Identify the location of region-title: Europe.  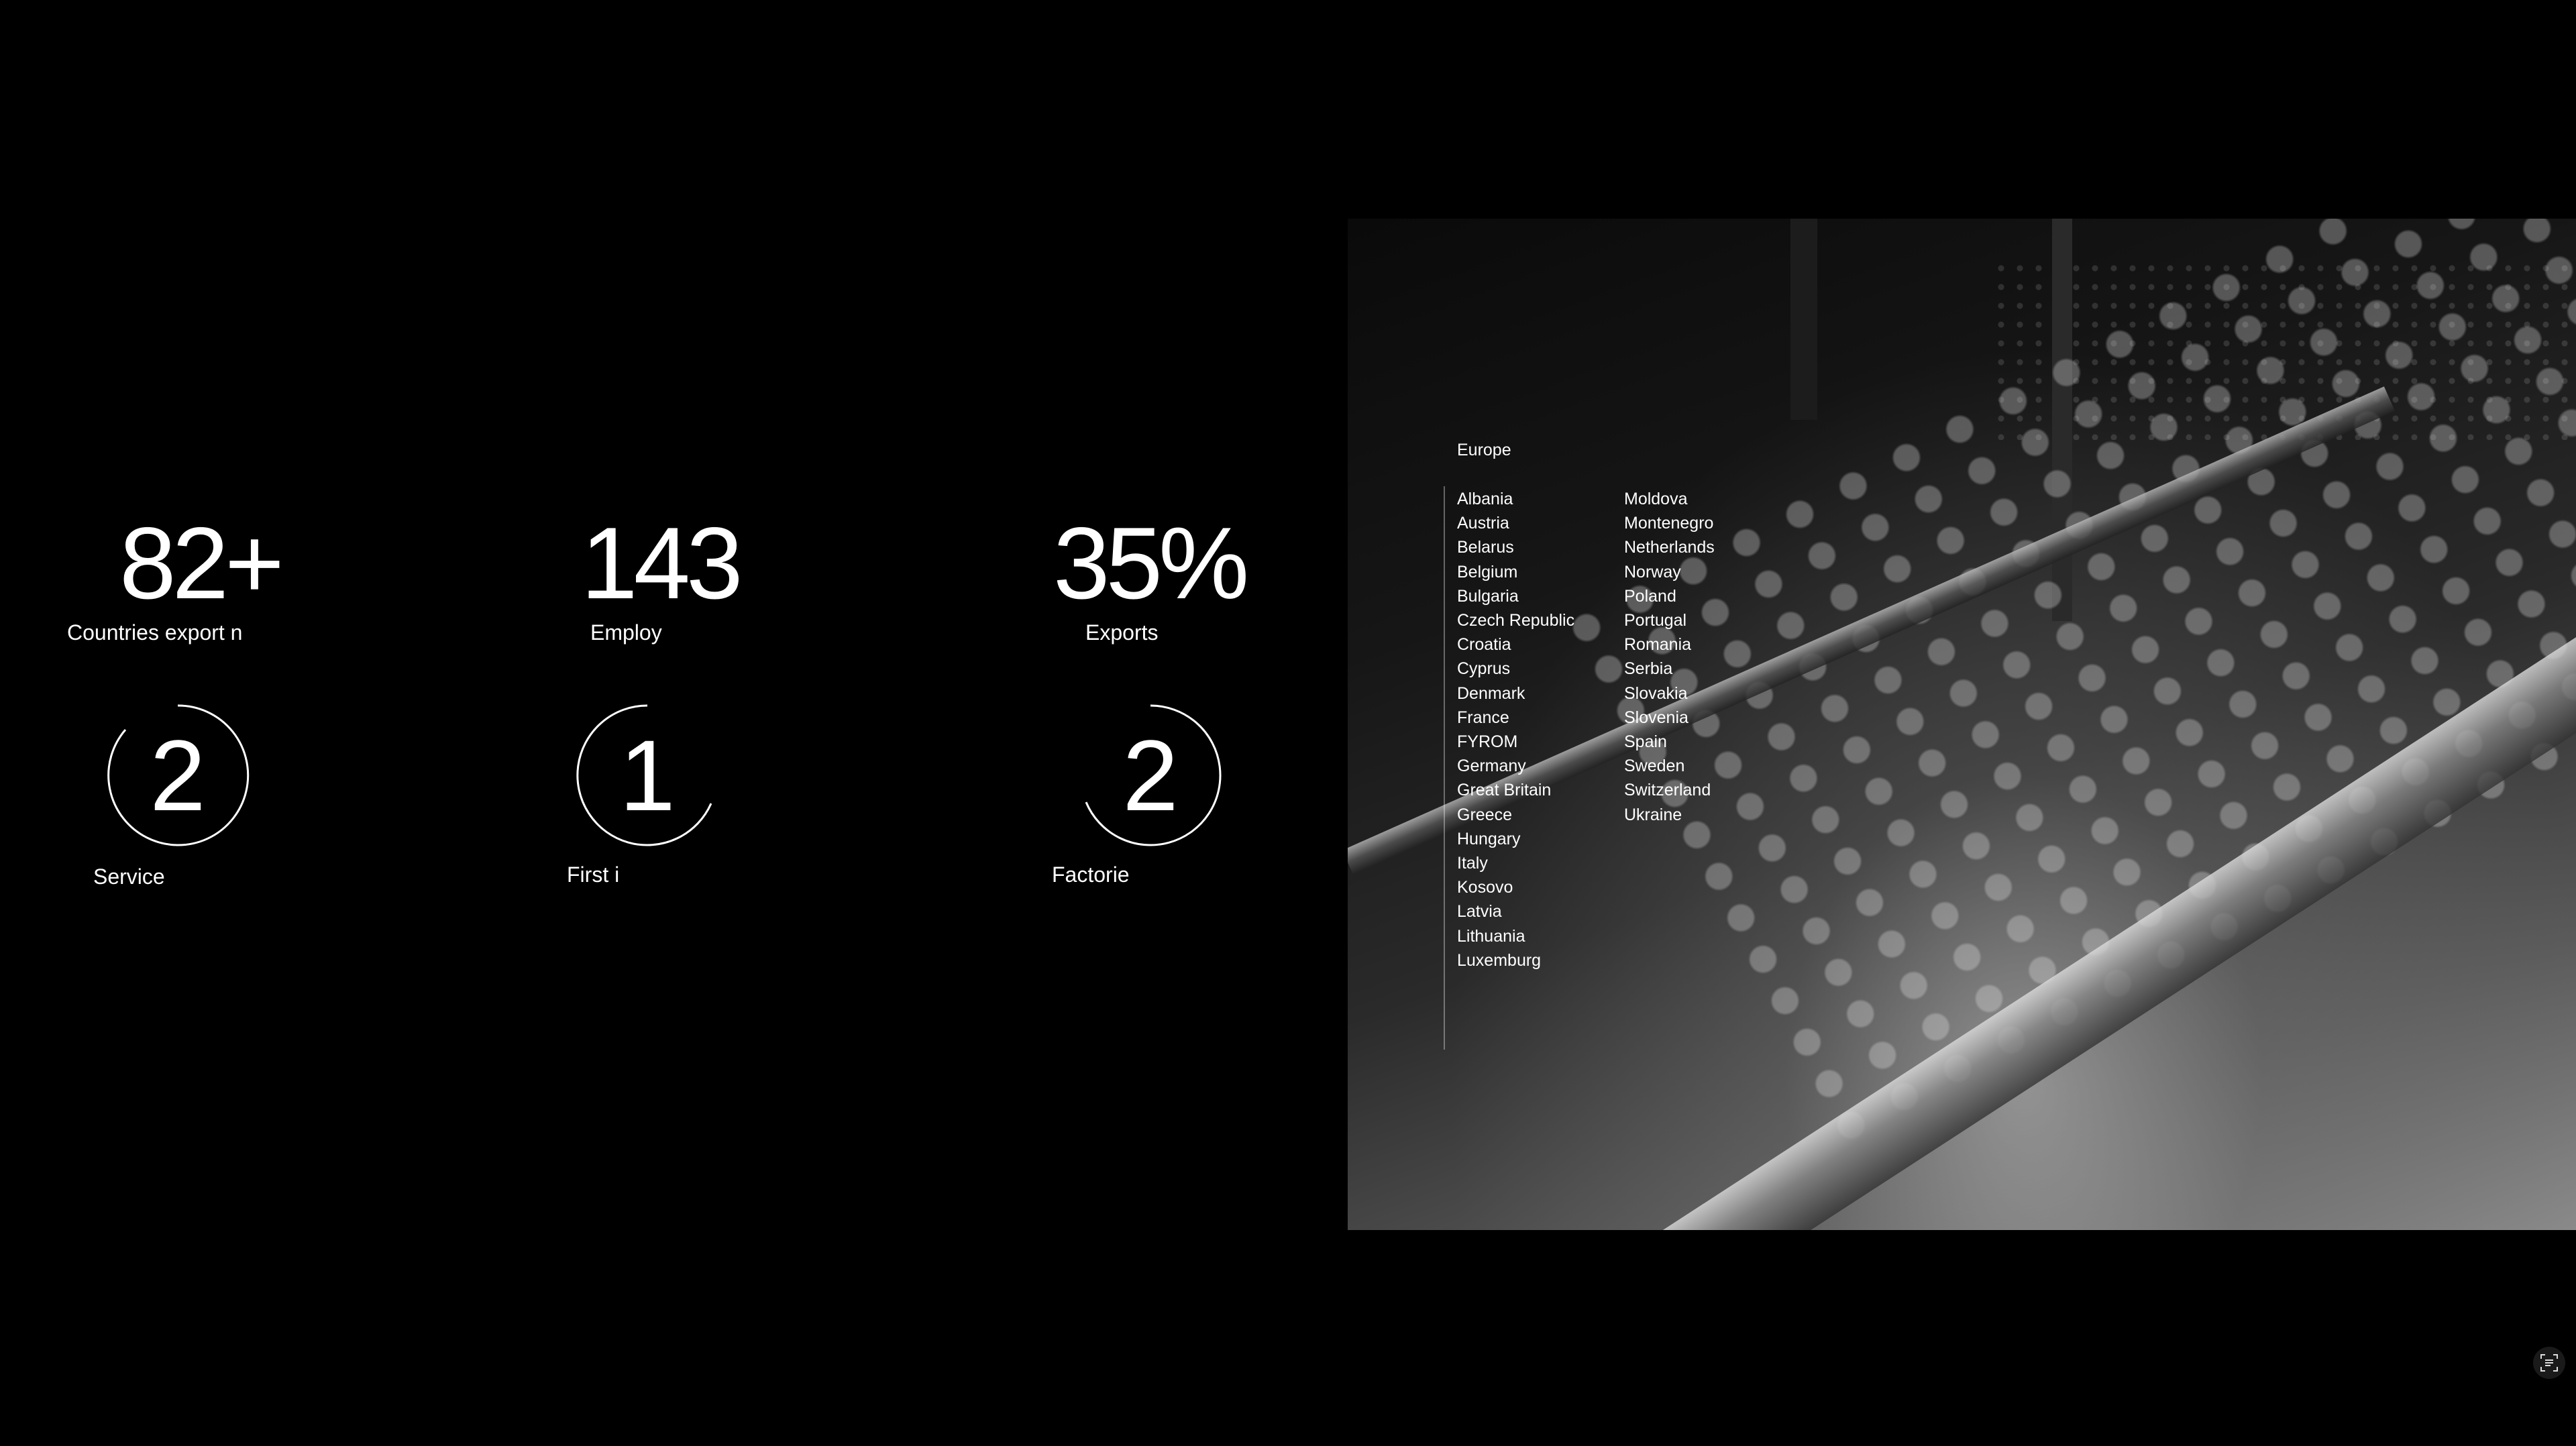
(1484, 450).